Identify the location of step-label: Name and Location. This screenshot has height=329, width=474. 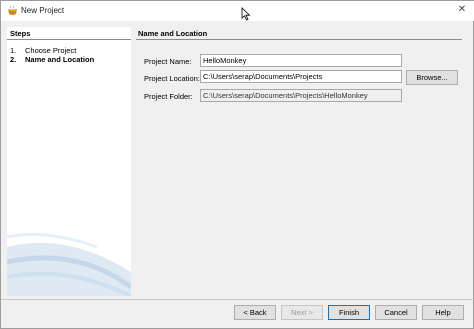
(60, 59).